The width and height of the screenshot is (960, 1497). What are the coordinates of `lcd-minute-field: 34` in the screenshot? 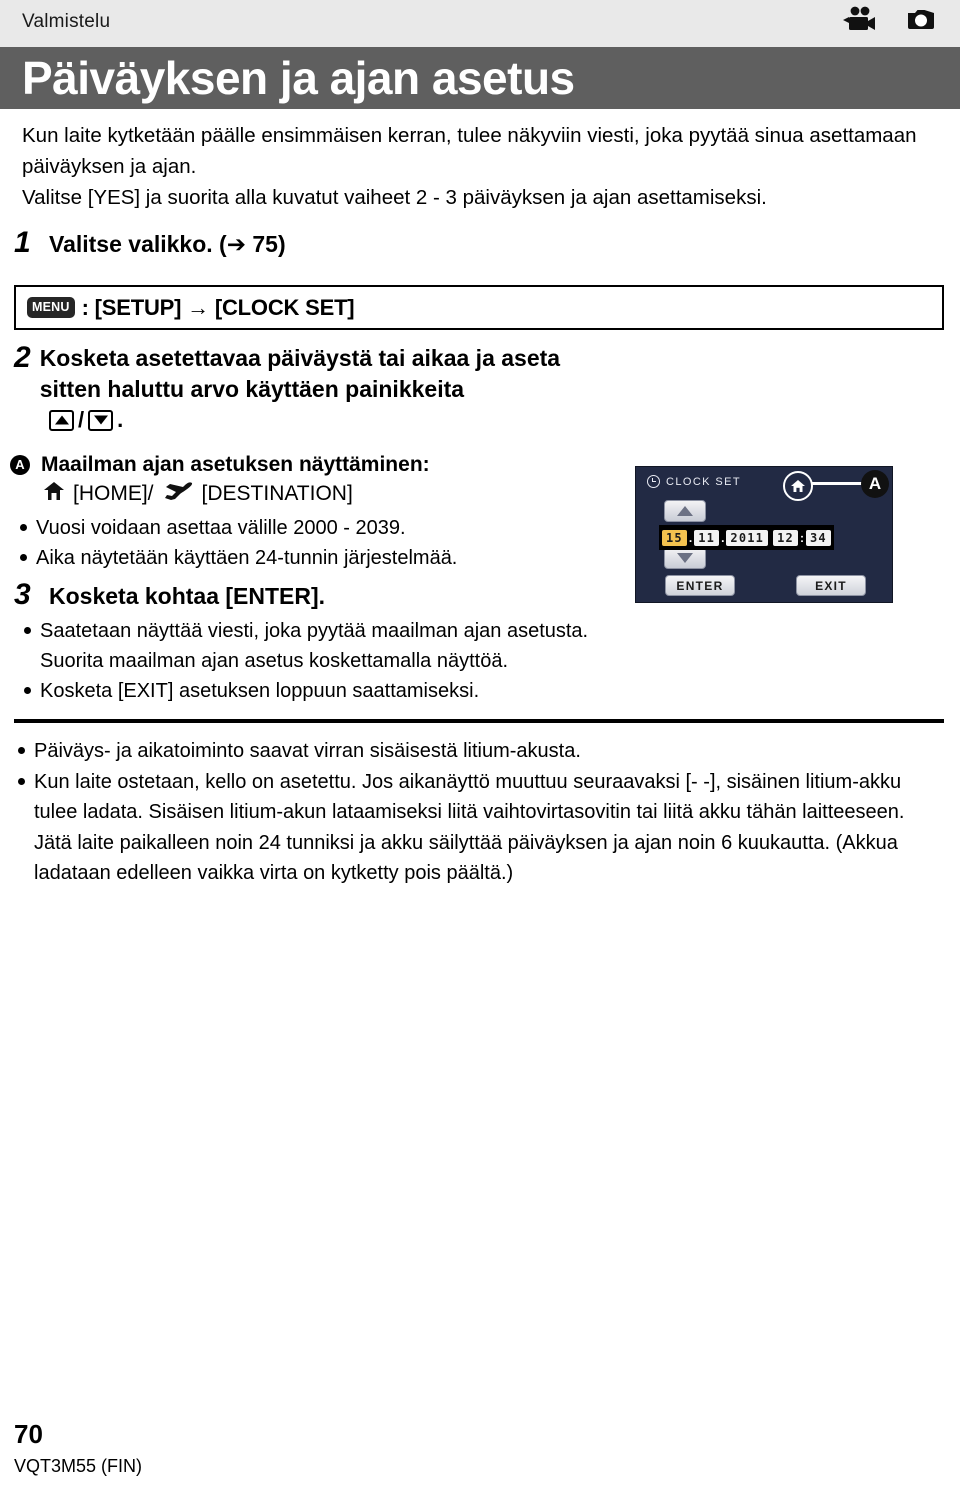 It's located at (818, 537).